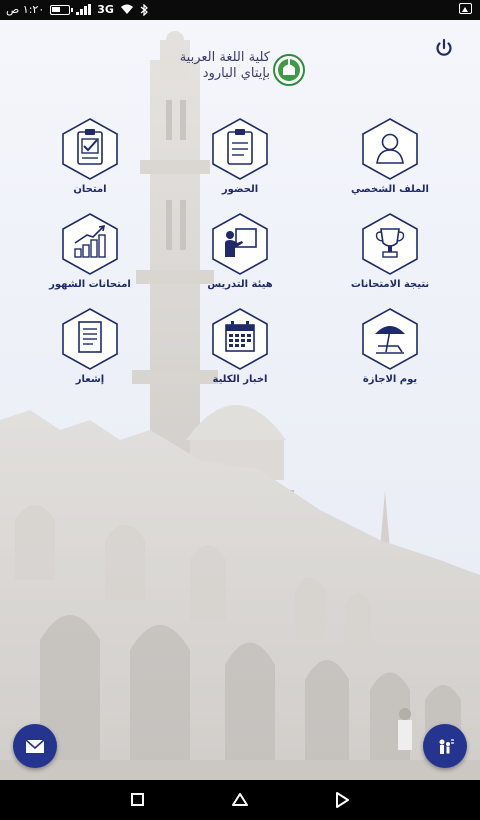 This screenshot has width=480, height=820. Describe the element at coordinates (390, 149) in the screenshot. I see `profile-icon` at that location.